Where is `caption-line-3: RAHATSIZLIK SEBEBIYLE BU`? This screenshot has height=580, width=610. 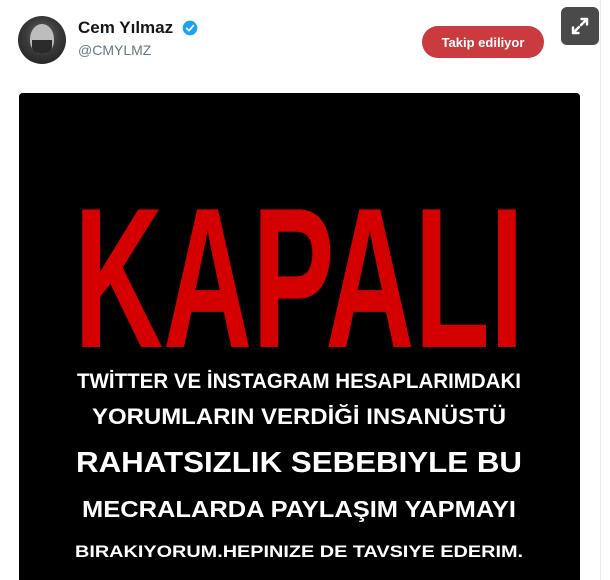 caption-line-3: RAHATSIZLIK SEBEBIYLE BU is located at coordinates (299, 463).